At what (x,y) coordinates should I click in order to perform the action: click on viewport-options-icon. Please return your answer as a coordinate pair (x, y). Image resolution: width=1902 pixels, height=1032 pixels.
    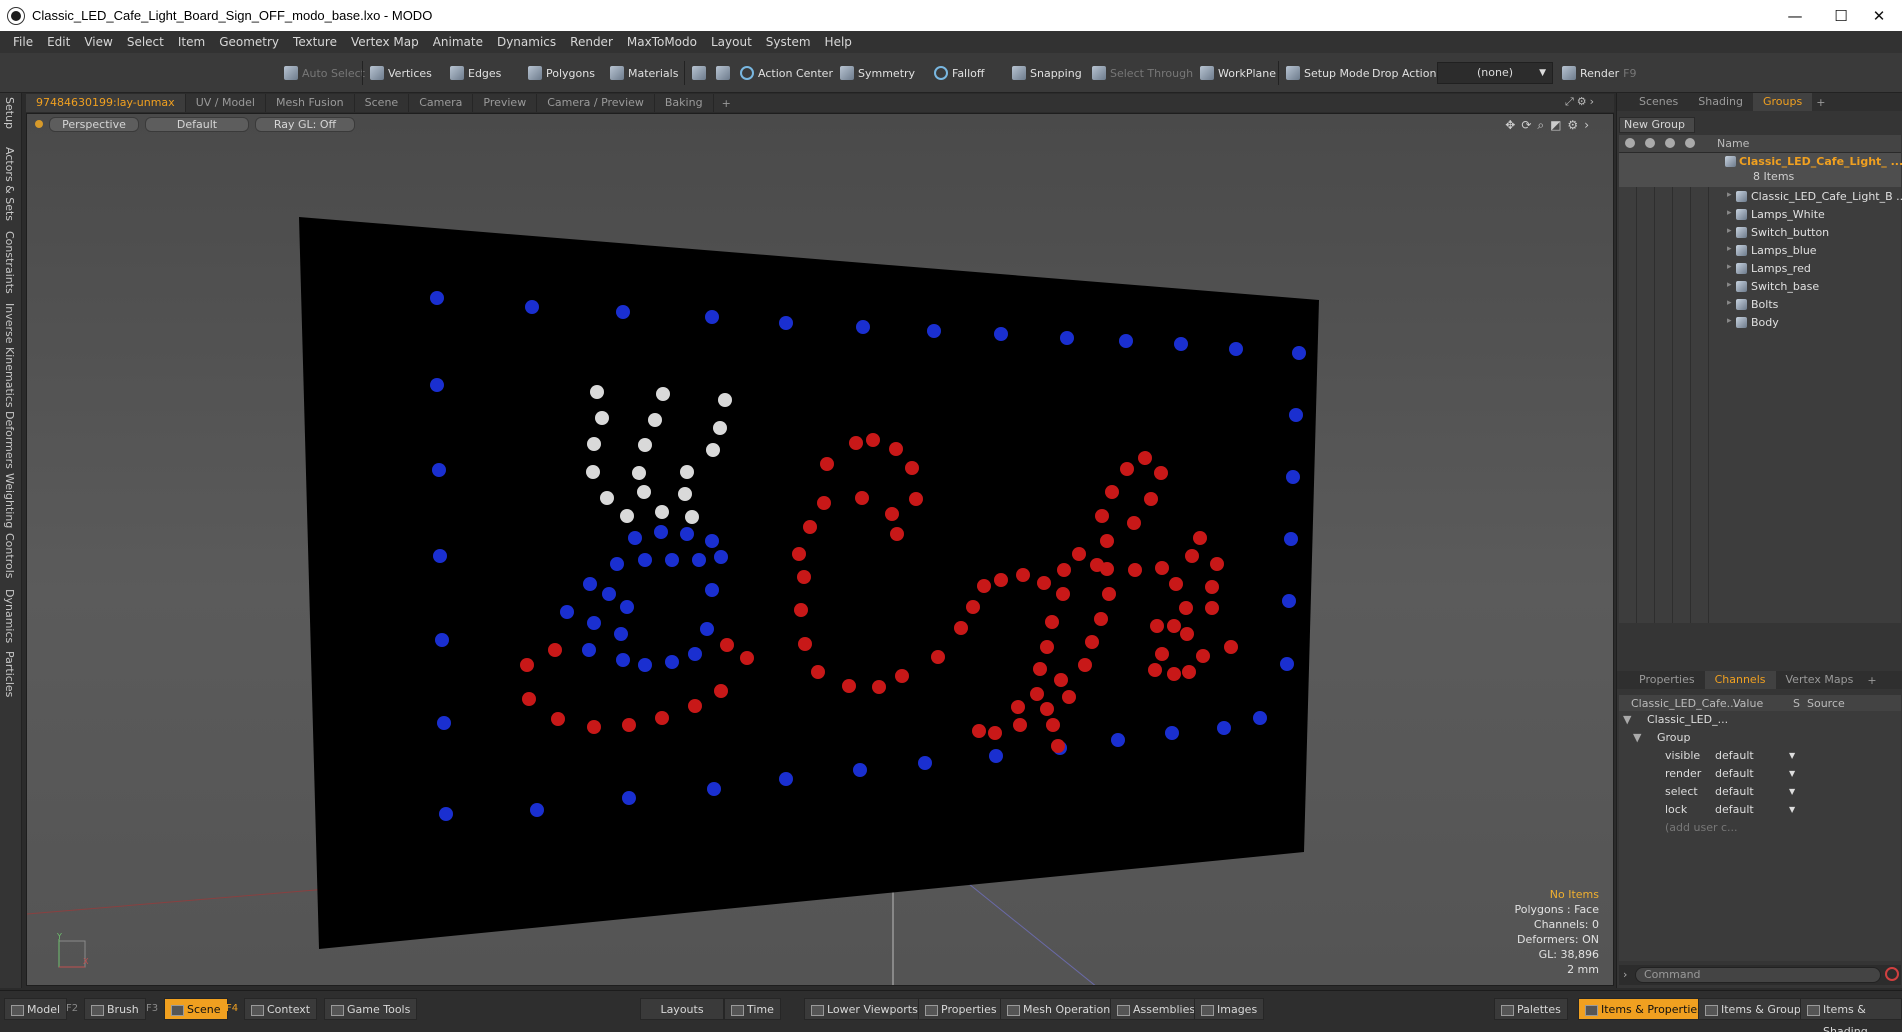
    Looking at the image, I should click on (39, 124).